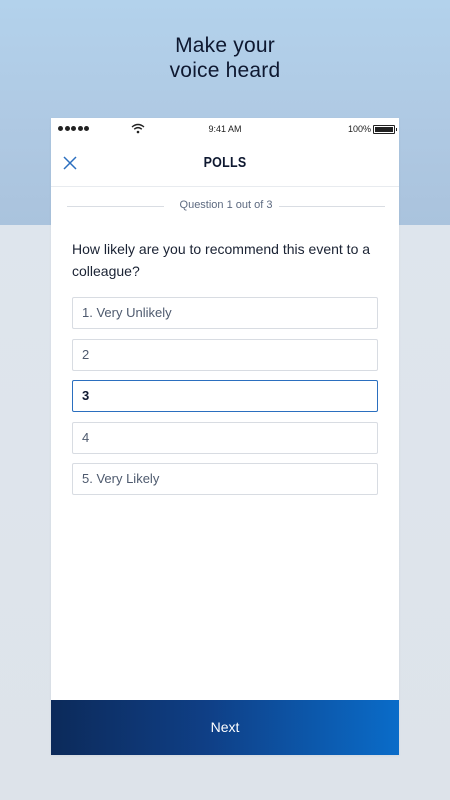  Describe the element at coordinates (225, 354) in the screenshot. I see `option-2: 2` at that location.